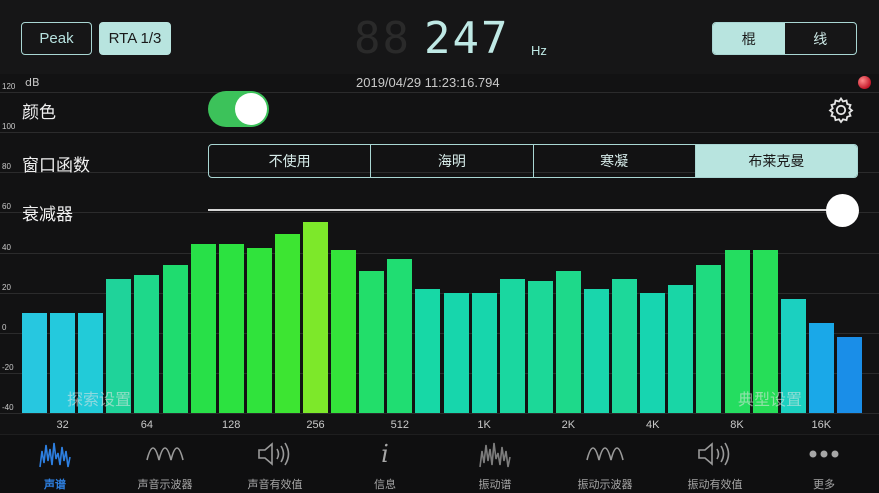  What do you see at coordinates (55, 455) in the screenshot?
I see `spectrum-icon` at bounding box center [55, 455].